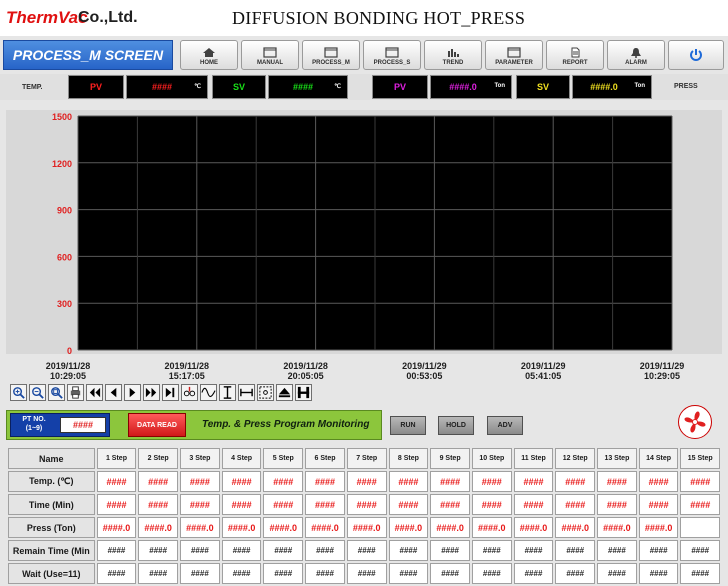 This screenshot has width=728, height=586. I want to click on nav-process-m-button: PROCESS_M, so click(331, 55).